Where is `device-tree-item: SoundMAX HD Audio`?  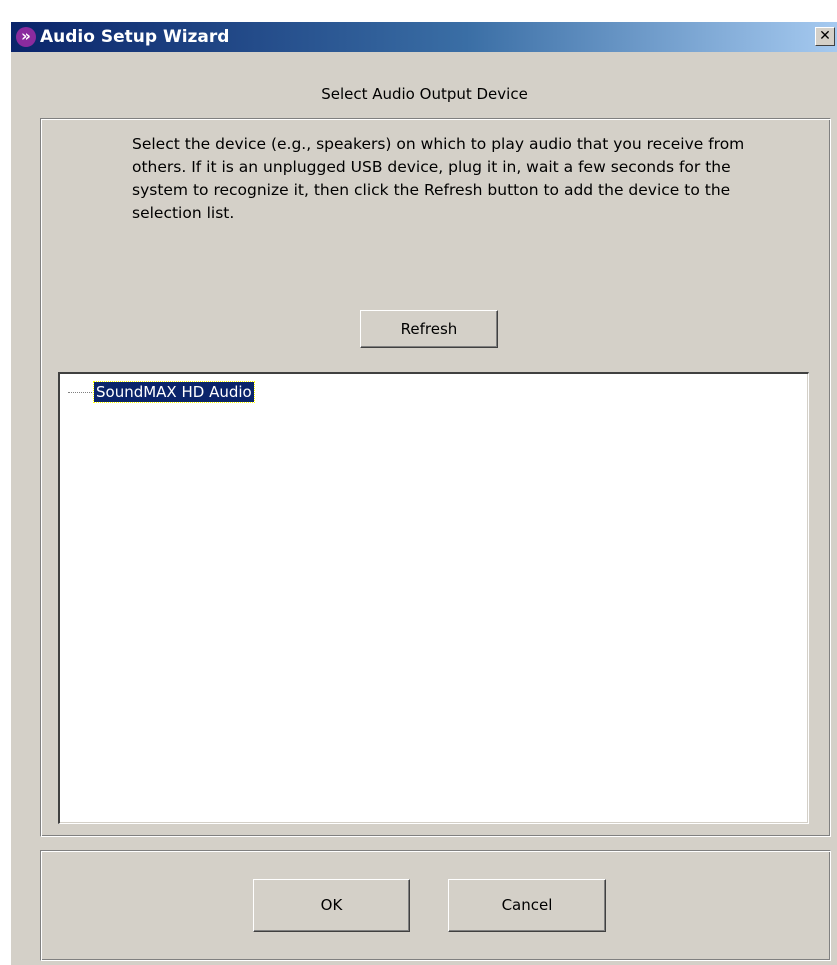
device-tree-item: SoundMAX HD Audio is located at coordinates (174, 392).